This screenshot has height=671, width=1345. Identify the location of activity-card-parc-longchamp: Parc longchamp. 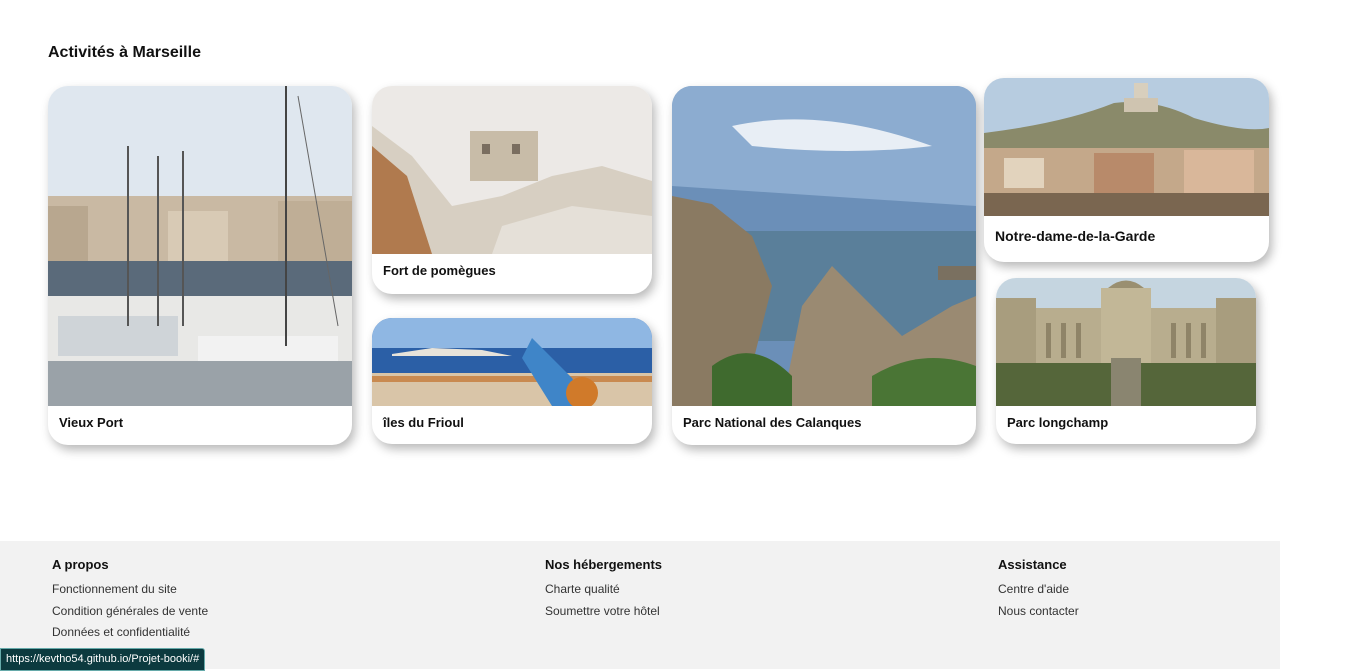
(1126, 361).